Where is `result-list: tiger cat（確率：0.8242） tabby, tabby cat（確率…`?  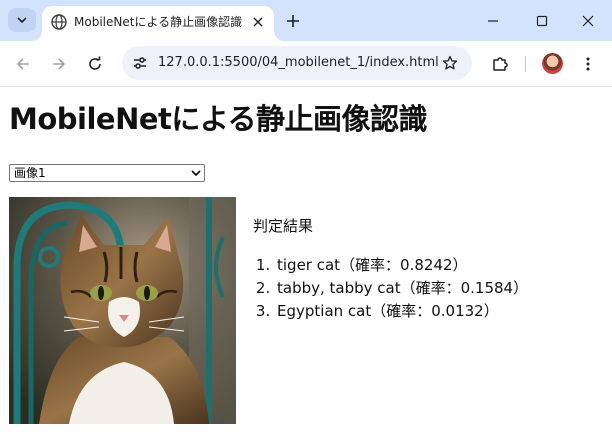 result-list: tiger cat（確率：0.8242） tabby, tabby cat（確率… is located at coordinates (432, 288).